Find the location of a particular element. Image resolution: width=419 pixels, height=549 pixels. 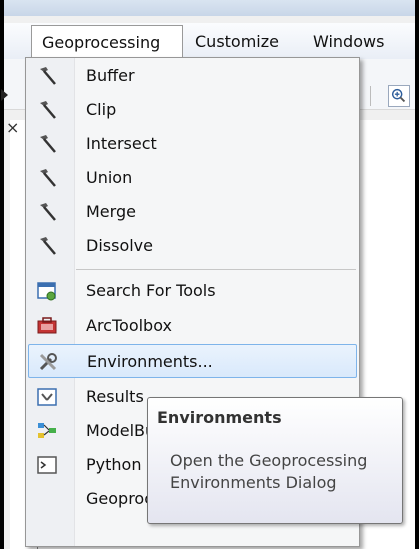

toolbar-overflow-icon is located at coordinates (5, 95).